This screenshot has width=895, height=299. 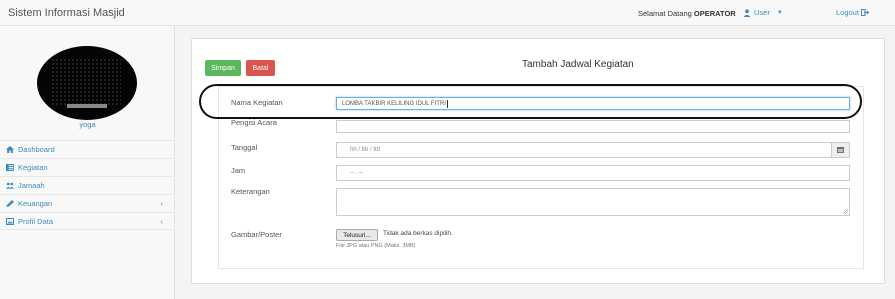 What do you see at coordinates (254, 122) in the screenshot?
I see `pengisi-acara-label: Pengisi Acara` at bounding box center [254, 122].